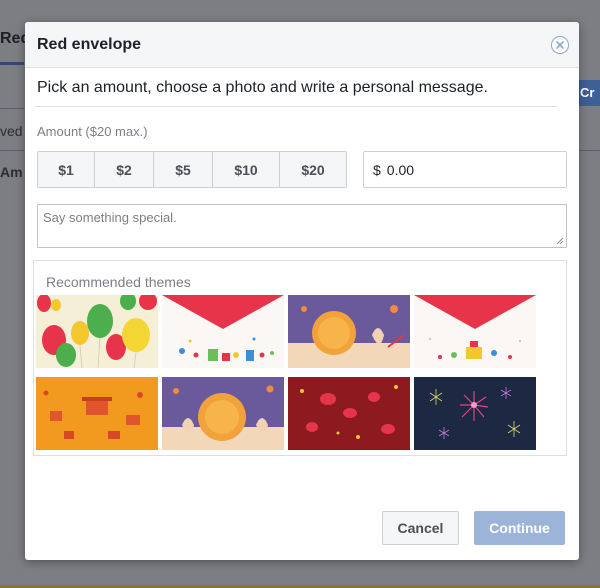 The width and height of the screenshot is (600, 588). What do you see at coordinates (97, 413) in the screenshot?
I see `theme-orange-festival` at bounding box center [97, 413].